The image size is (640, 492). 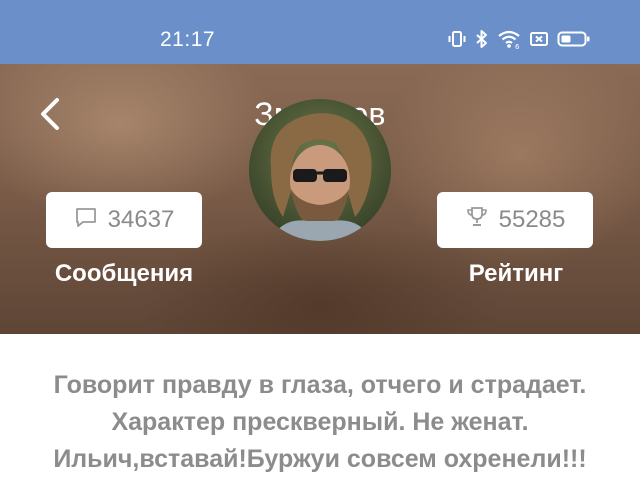 I want to click on messages-count: 34637, so click(x=141, y=219).